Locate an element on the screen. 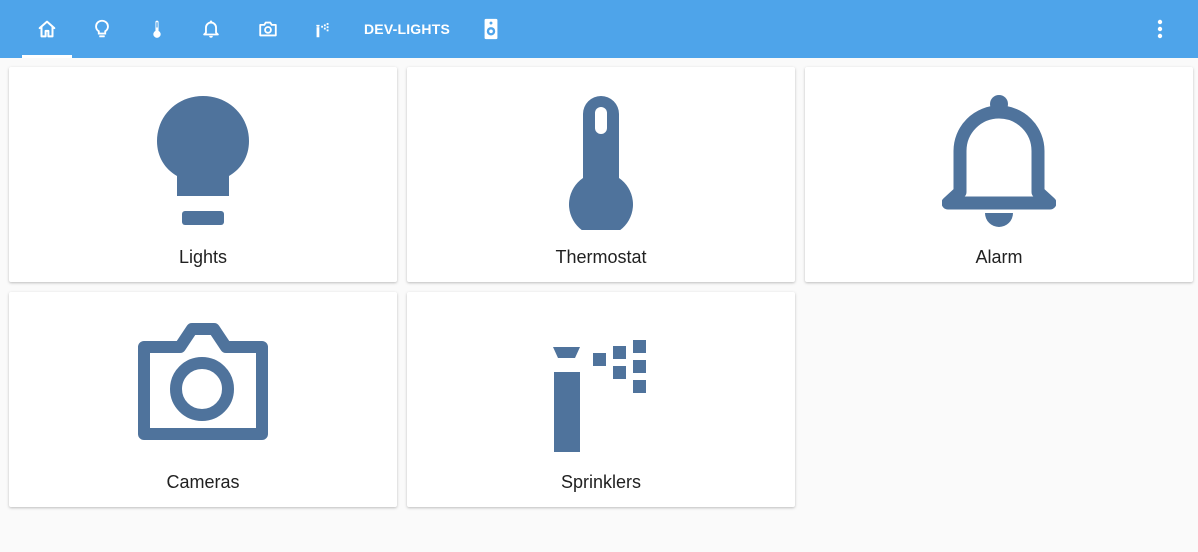 This screenshot has width=1198, height=552. dots-vertical-icon is located at coordinates (1160, 29).